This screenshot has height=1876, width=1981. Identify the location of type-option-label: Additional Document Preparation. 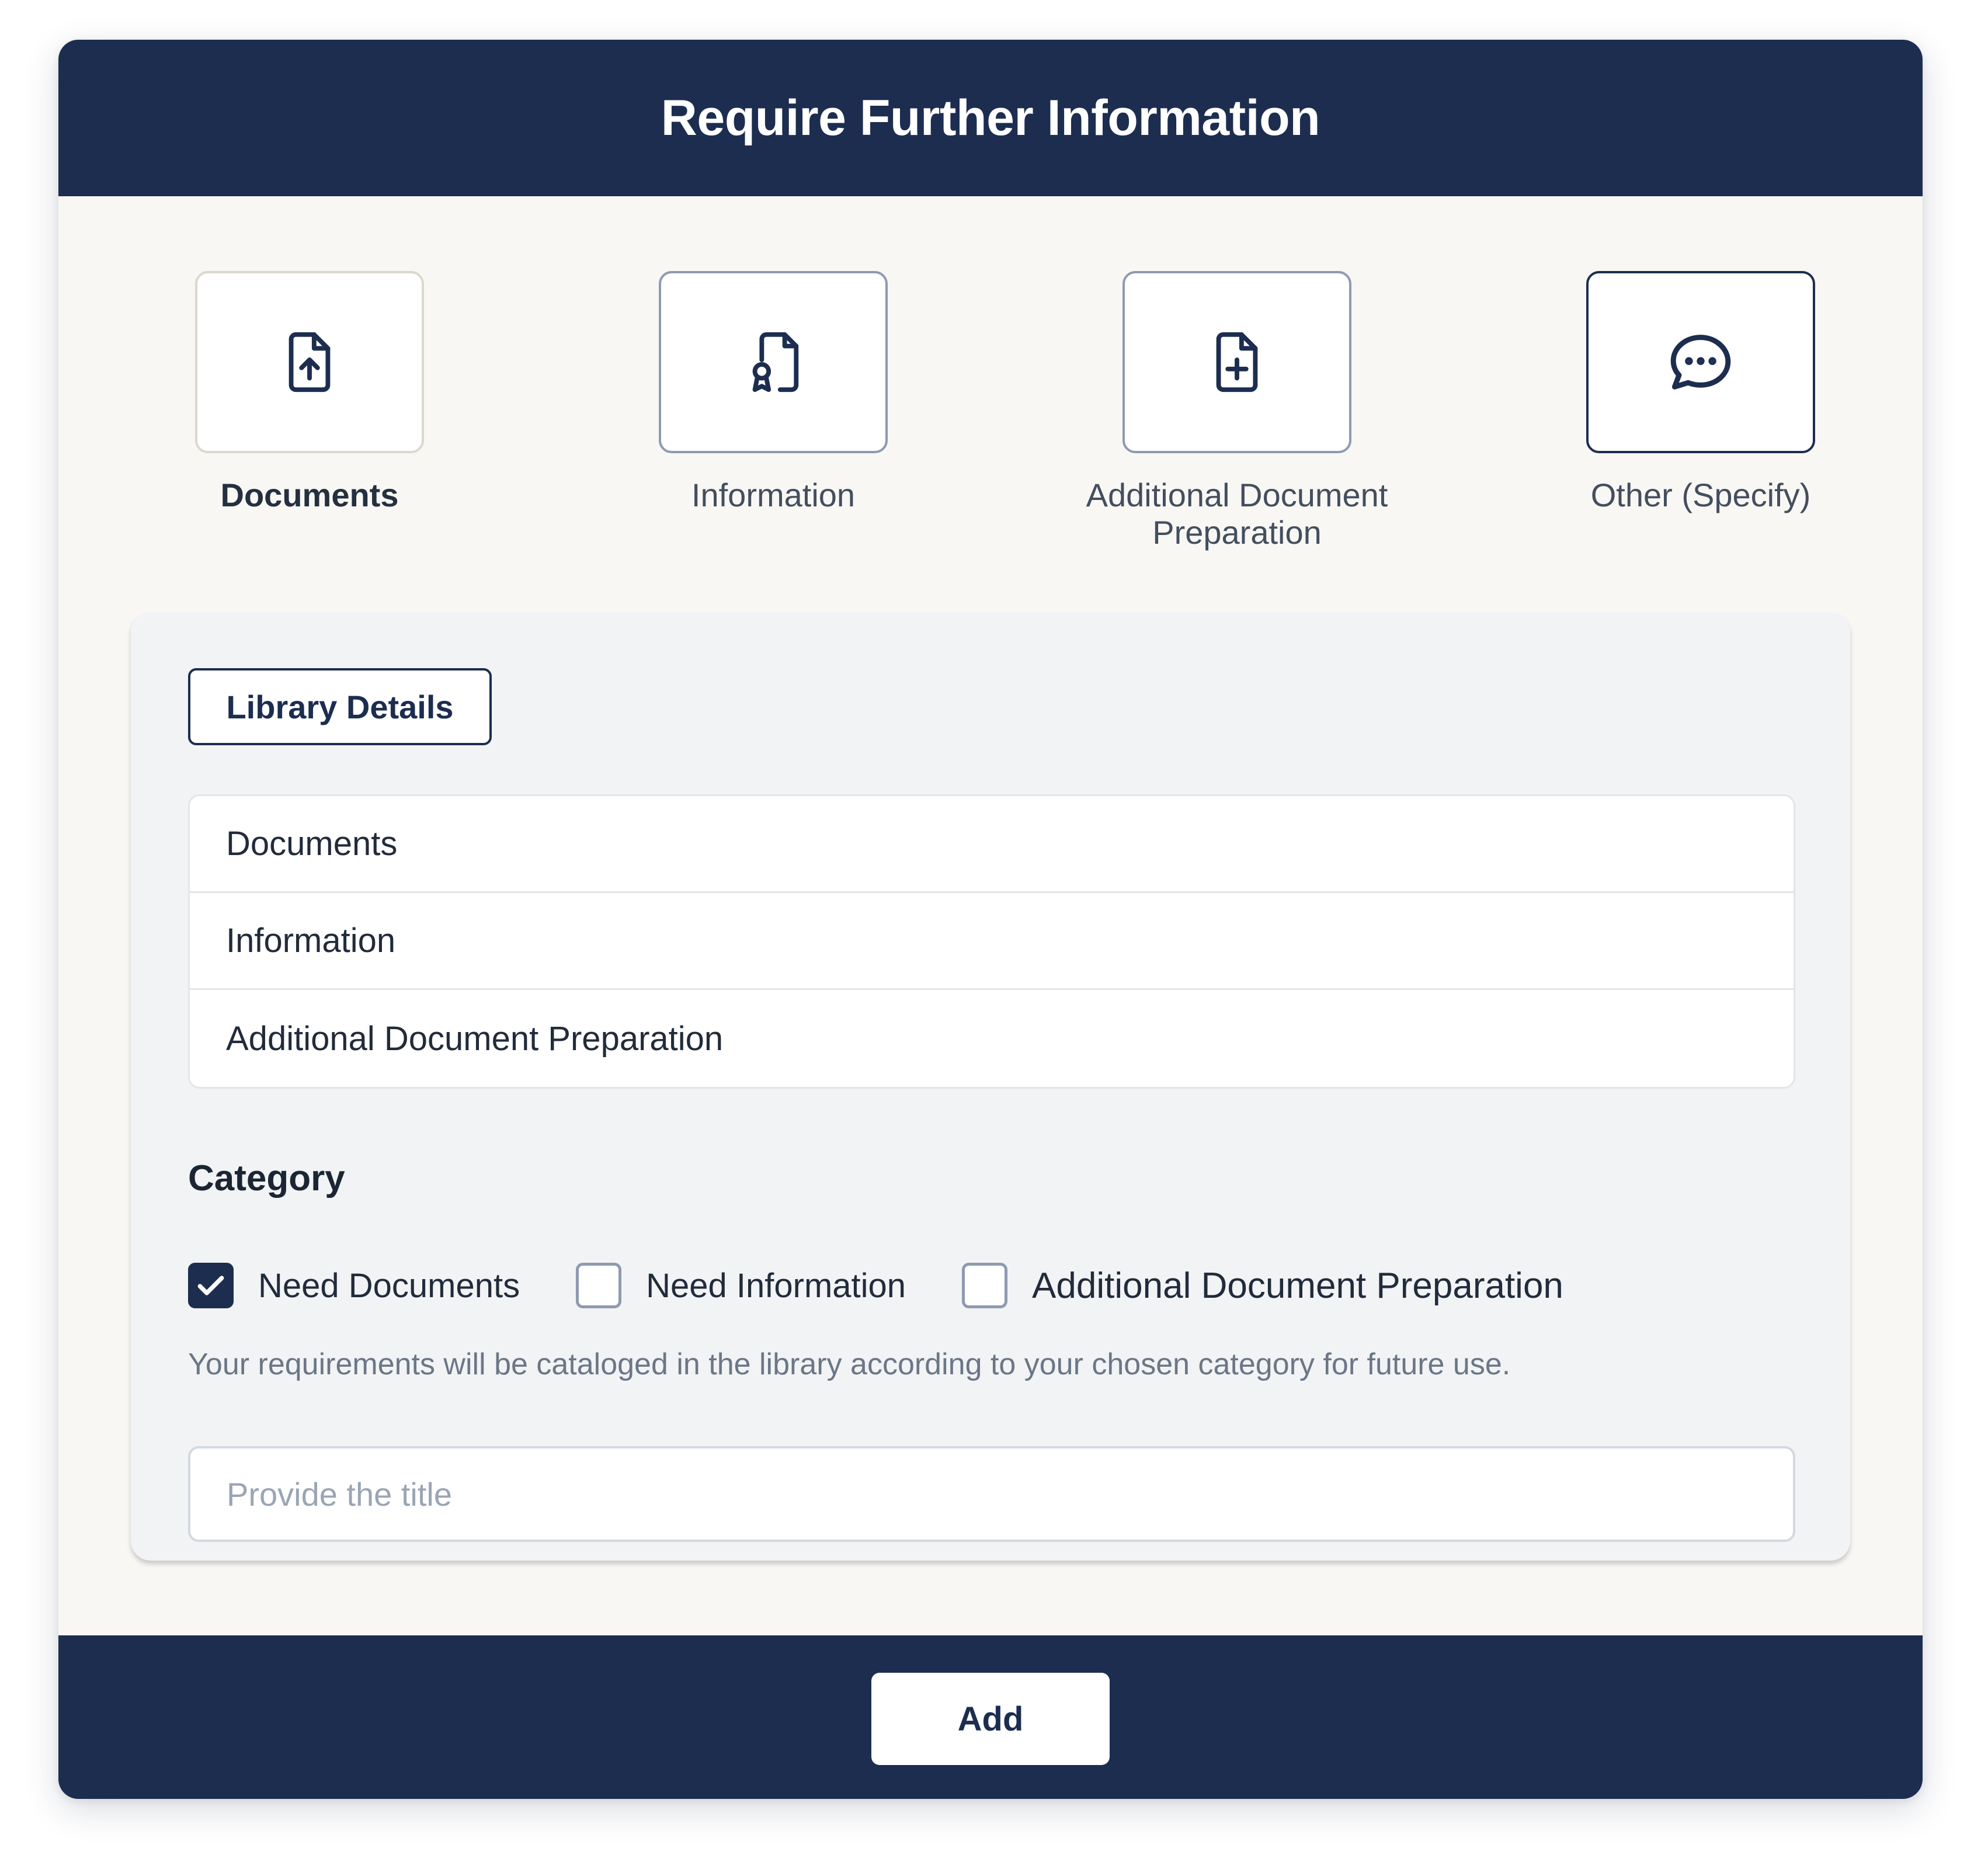
(1237, 514).